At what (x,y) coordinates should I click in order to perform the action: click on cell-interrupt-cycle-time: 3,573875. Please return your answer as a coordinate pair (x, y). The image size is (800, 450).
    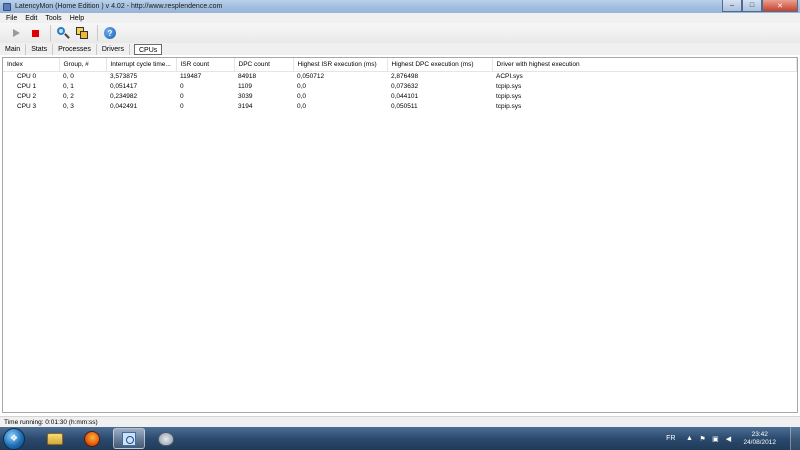
    Looking at the image, I should click on (124, 77).